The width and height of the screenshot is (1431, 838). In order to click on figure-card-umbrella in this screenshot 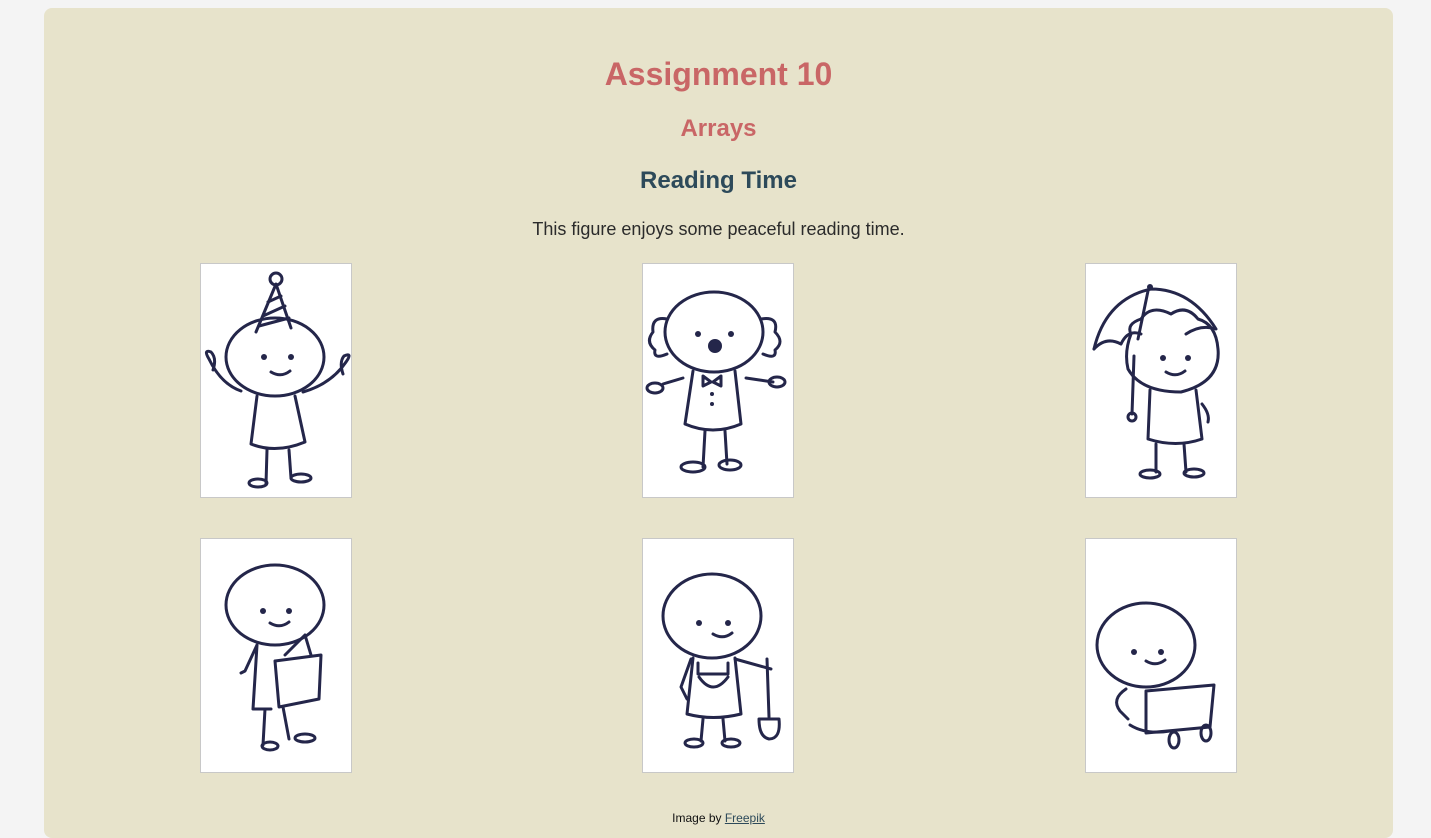, I will do `click(1161, 380)`.